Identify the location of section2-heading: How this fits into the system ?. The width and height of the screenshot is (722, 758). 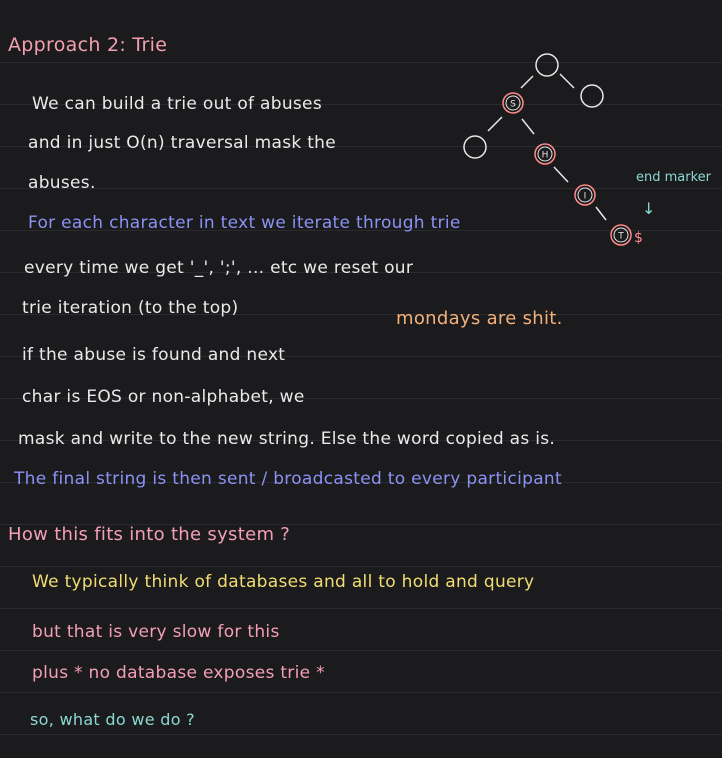
(149, 534).